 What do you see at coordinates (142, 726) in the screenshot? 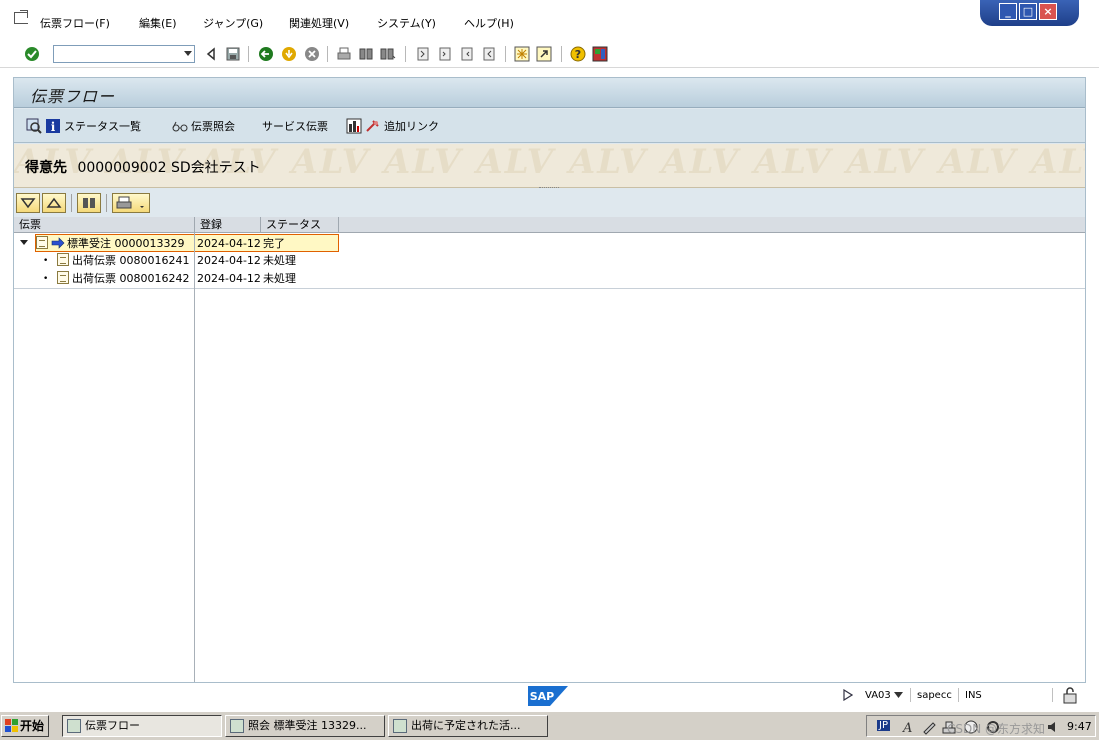
I see `task-document-flow: 伝票フロー` at bounding box center [142, 726].